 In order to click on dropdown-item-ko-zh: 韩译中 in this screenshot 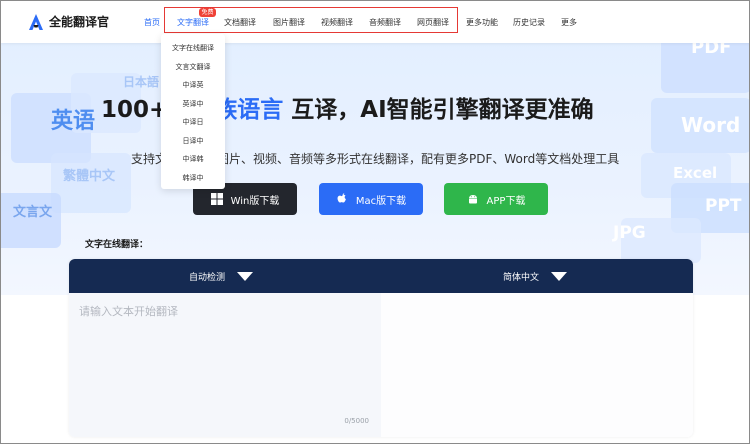, I will do `click(193, 178)`.